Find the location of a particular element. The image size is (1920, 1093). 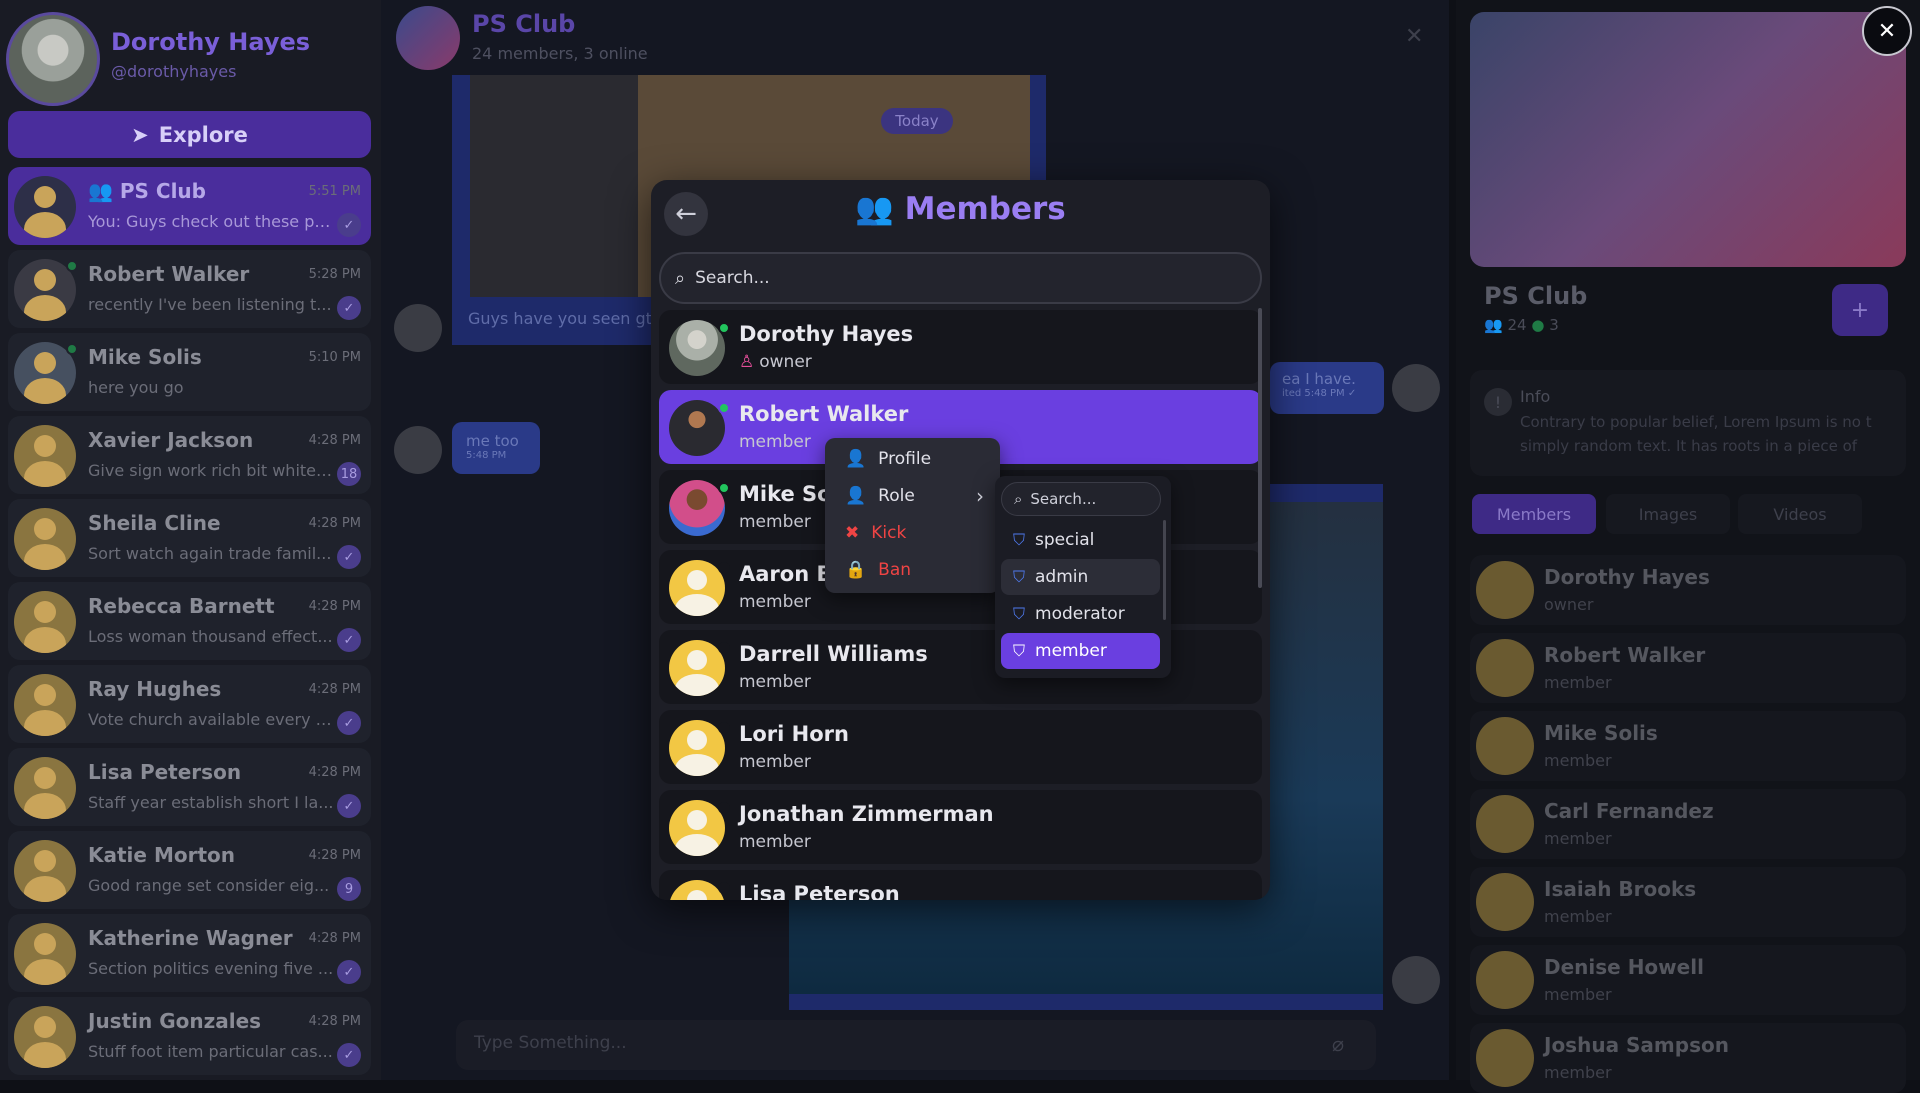

close-button: ✕ is located at coordinates (1887, 31).